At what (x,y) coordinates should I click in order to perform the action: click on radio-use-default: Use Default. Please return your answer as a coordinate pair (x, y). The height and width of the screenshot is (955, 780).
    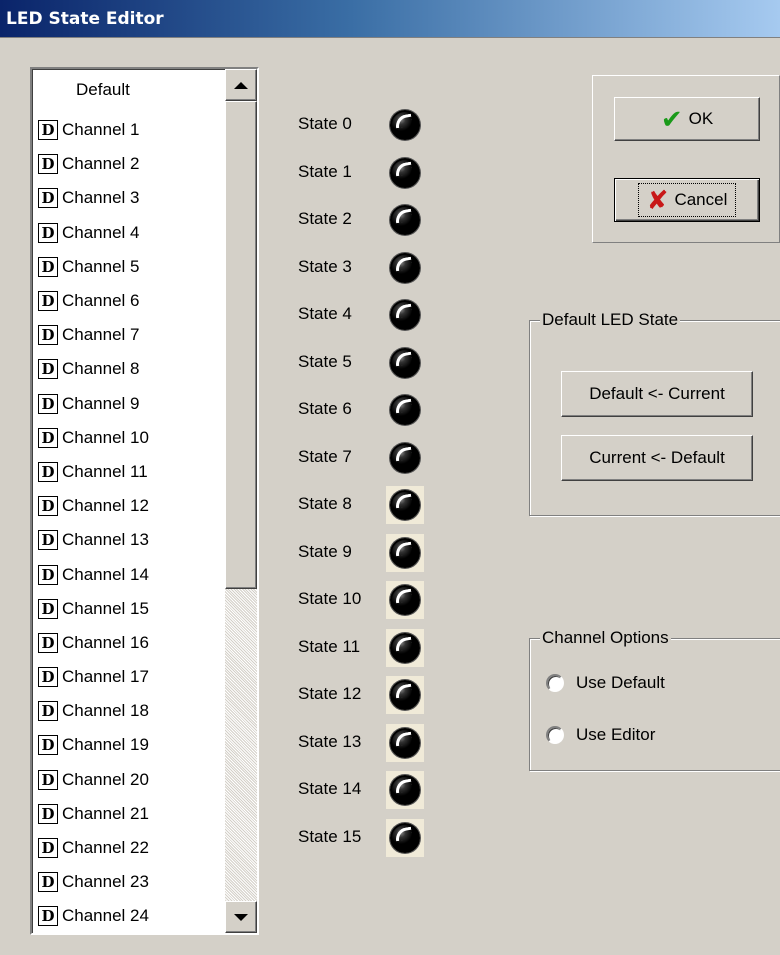
    Looking at the image, I should click on (605, 683).